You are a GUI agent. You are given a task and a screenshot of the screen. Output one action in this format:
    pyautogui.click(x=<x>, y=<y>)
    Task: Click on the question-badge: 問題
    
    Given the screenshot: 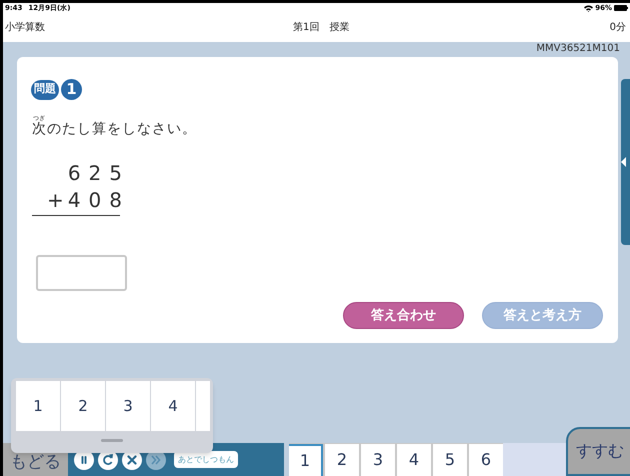 What is the action you would take?
    pyautogui.click(x=45, y=90)
    